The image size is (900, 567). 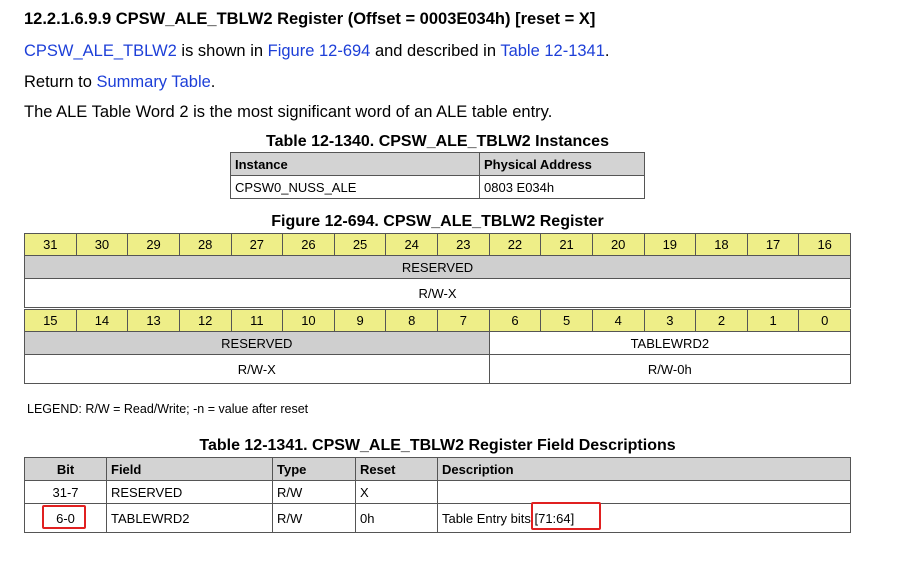 I want to click on bit-number: 7, so click(x=463, y=320).